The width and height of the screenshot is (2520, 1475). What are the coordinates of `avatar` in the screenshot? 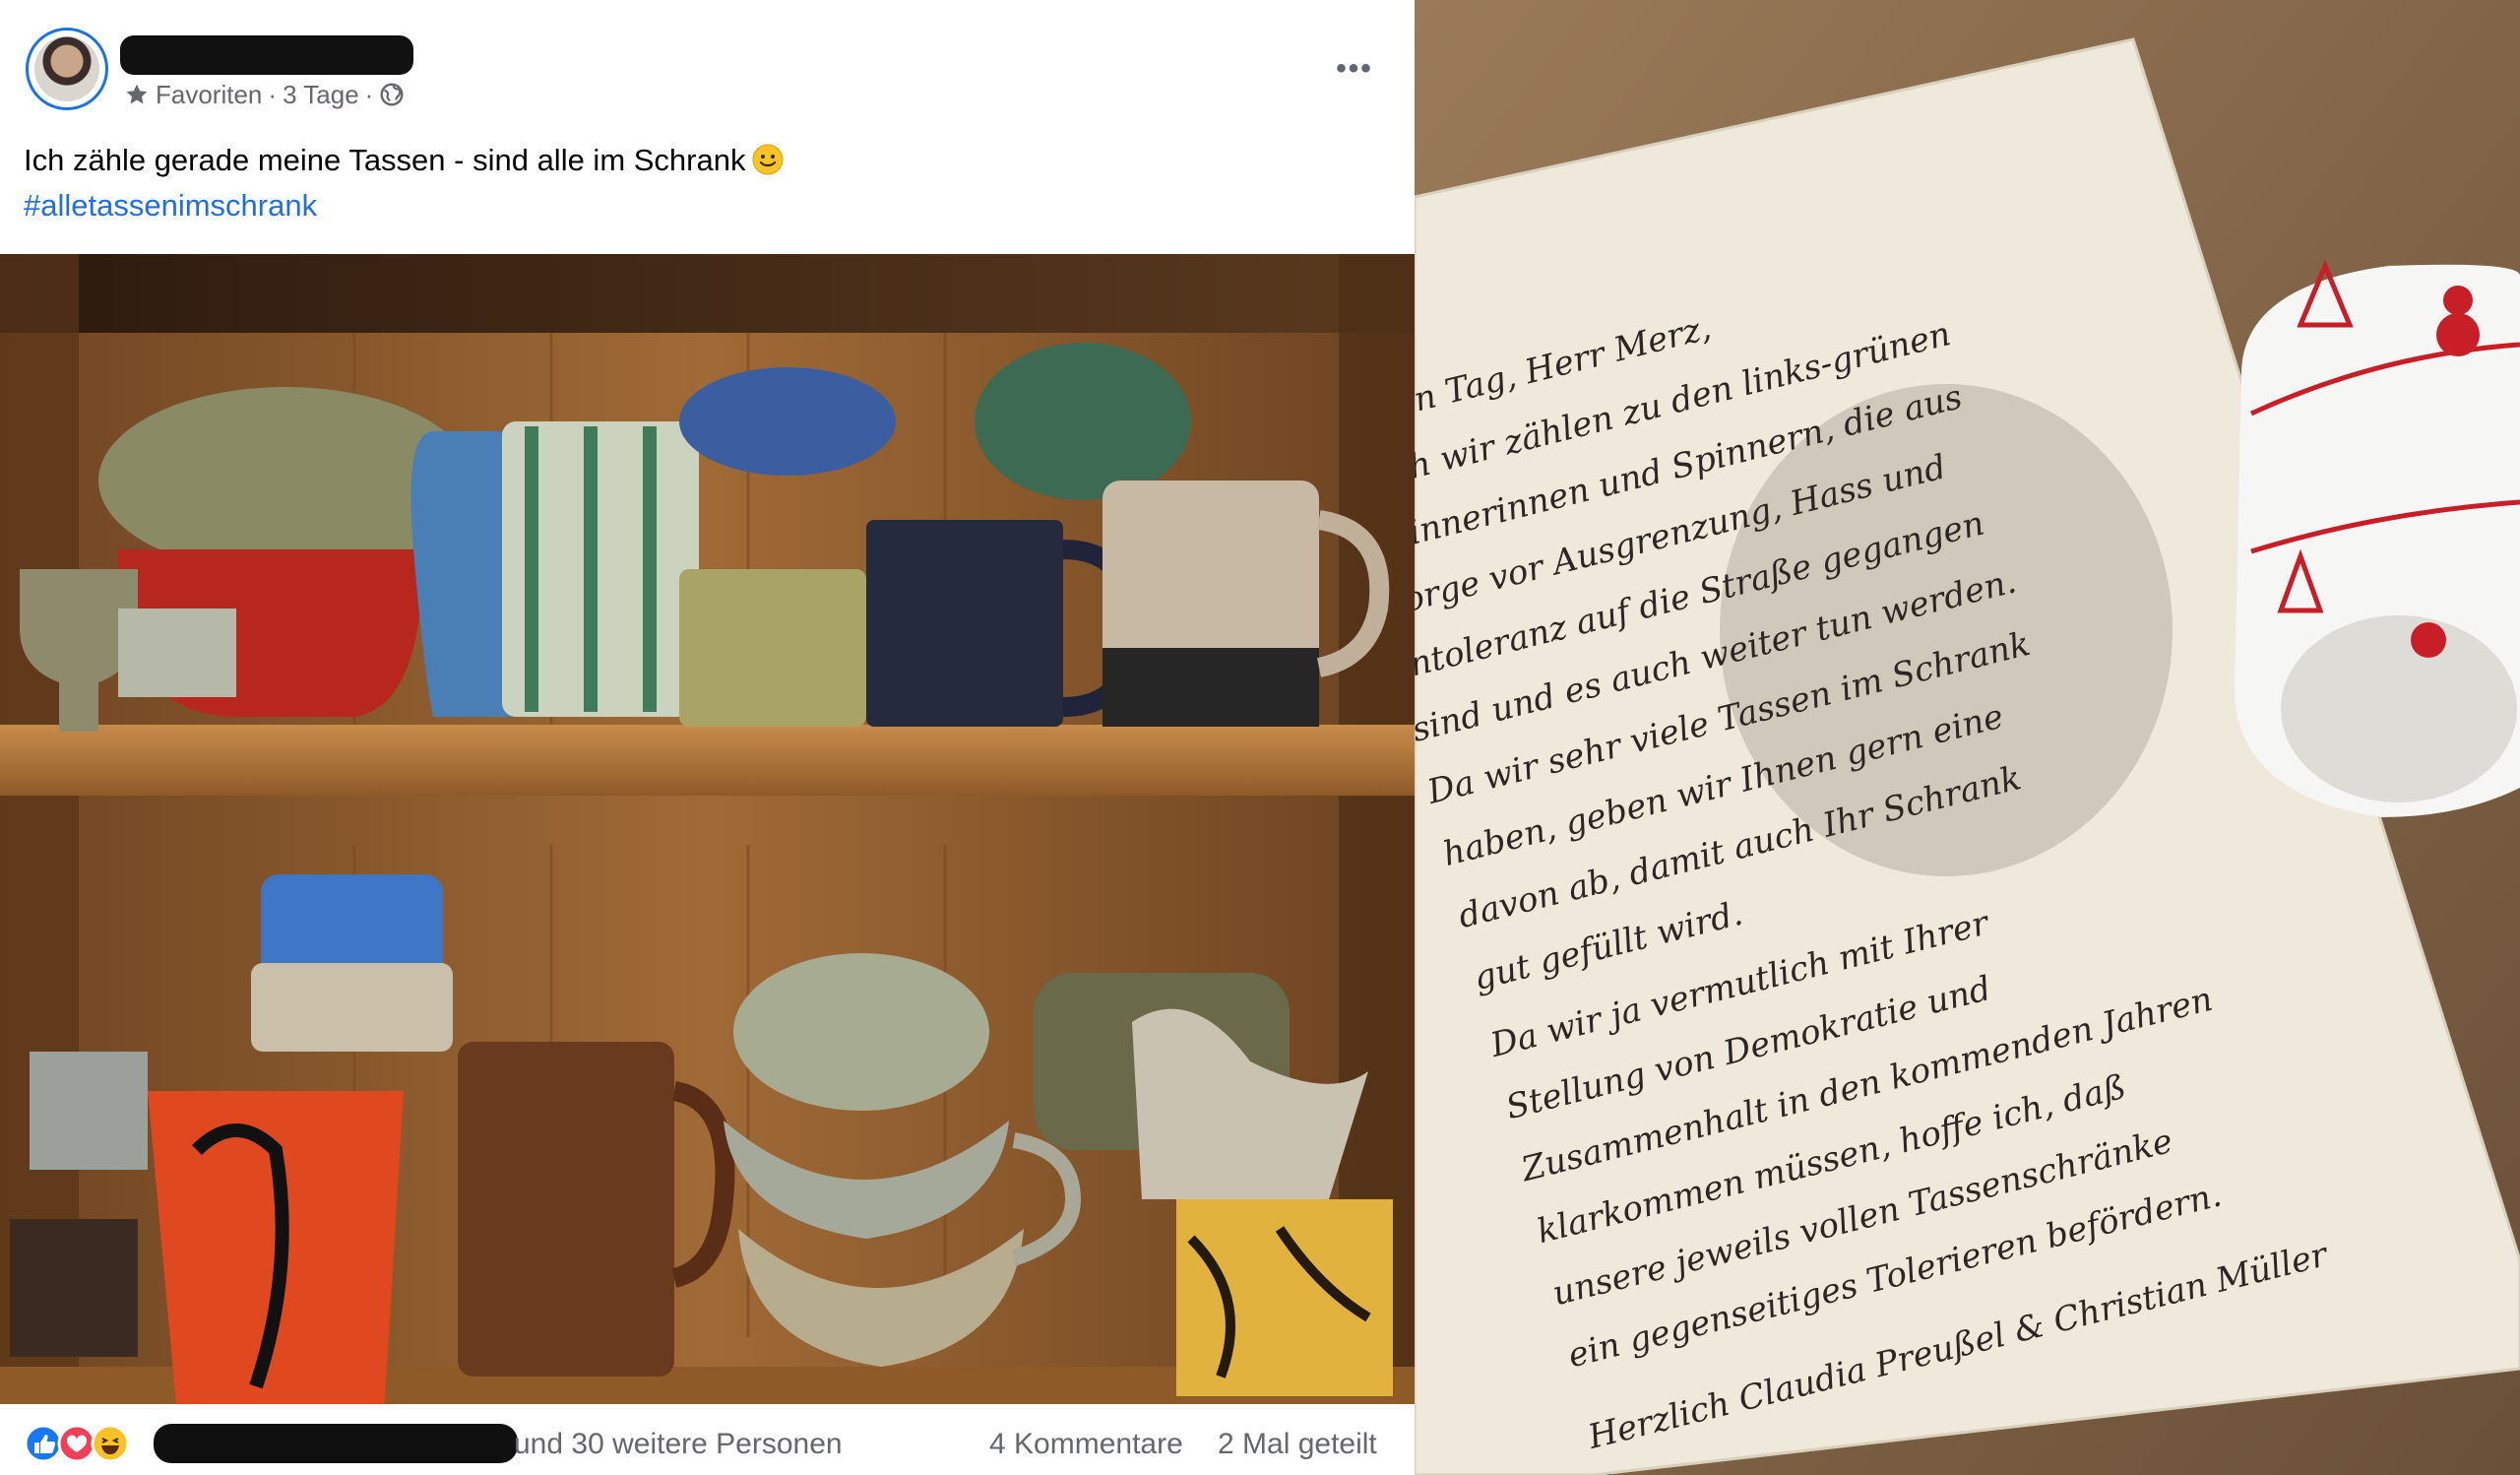 It's located at (67, 69).